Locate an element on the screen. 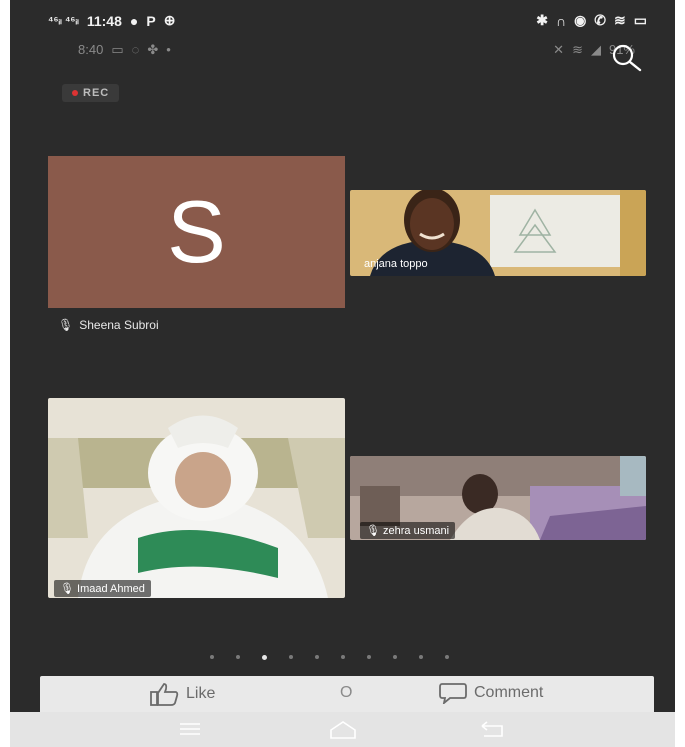 The height and width of the screenshot is (747, 685). participant-name-imaad: 🎙︎ Imaad Ahmed is located at coordinates (102, 588).